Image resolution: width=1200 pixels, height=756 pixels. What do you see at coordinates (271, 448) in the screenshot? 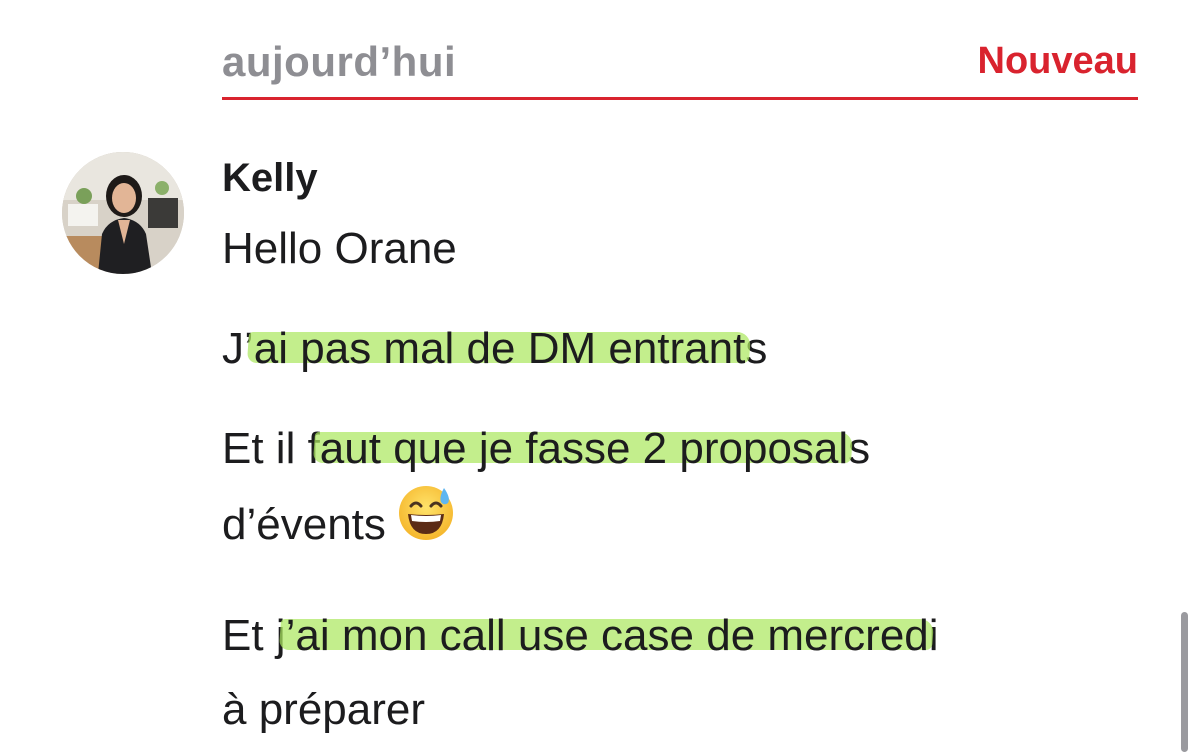
I see `text-segment: Et il f` at bounding box center [271, 448].